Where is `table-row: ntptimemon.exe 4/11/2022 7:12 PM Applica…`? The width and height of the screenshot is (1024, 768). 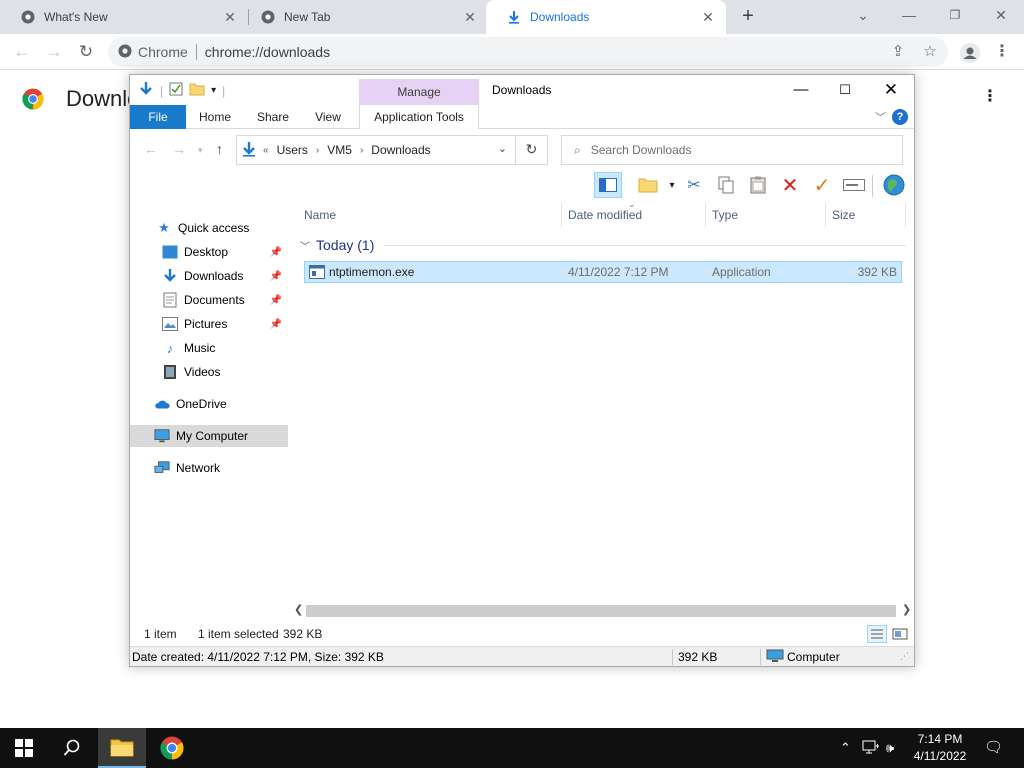
table-row: ntptimemon.exe 4/11/2022 7:12 PM Applica… is located at coordinates (603, 272).